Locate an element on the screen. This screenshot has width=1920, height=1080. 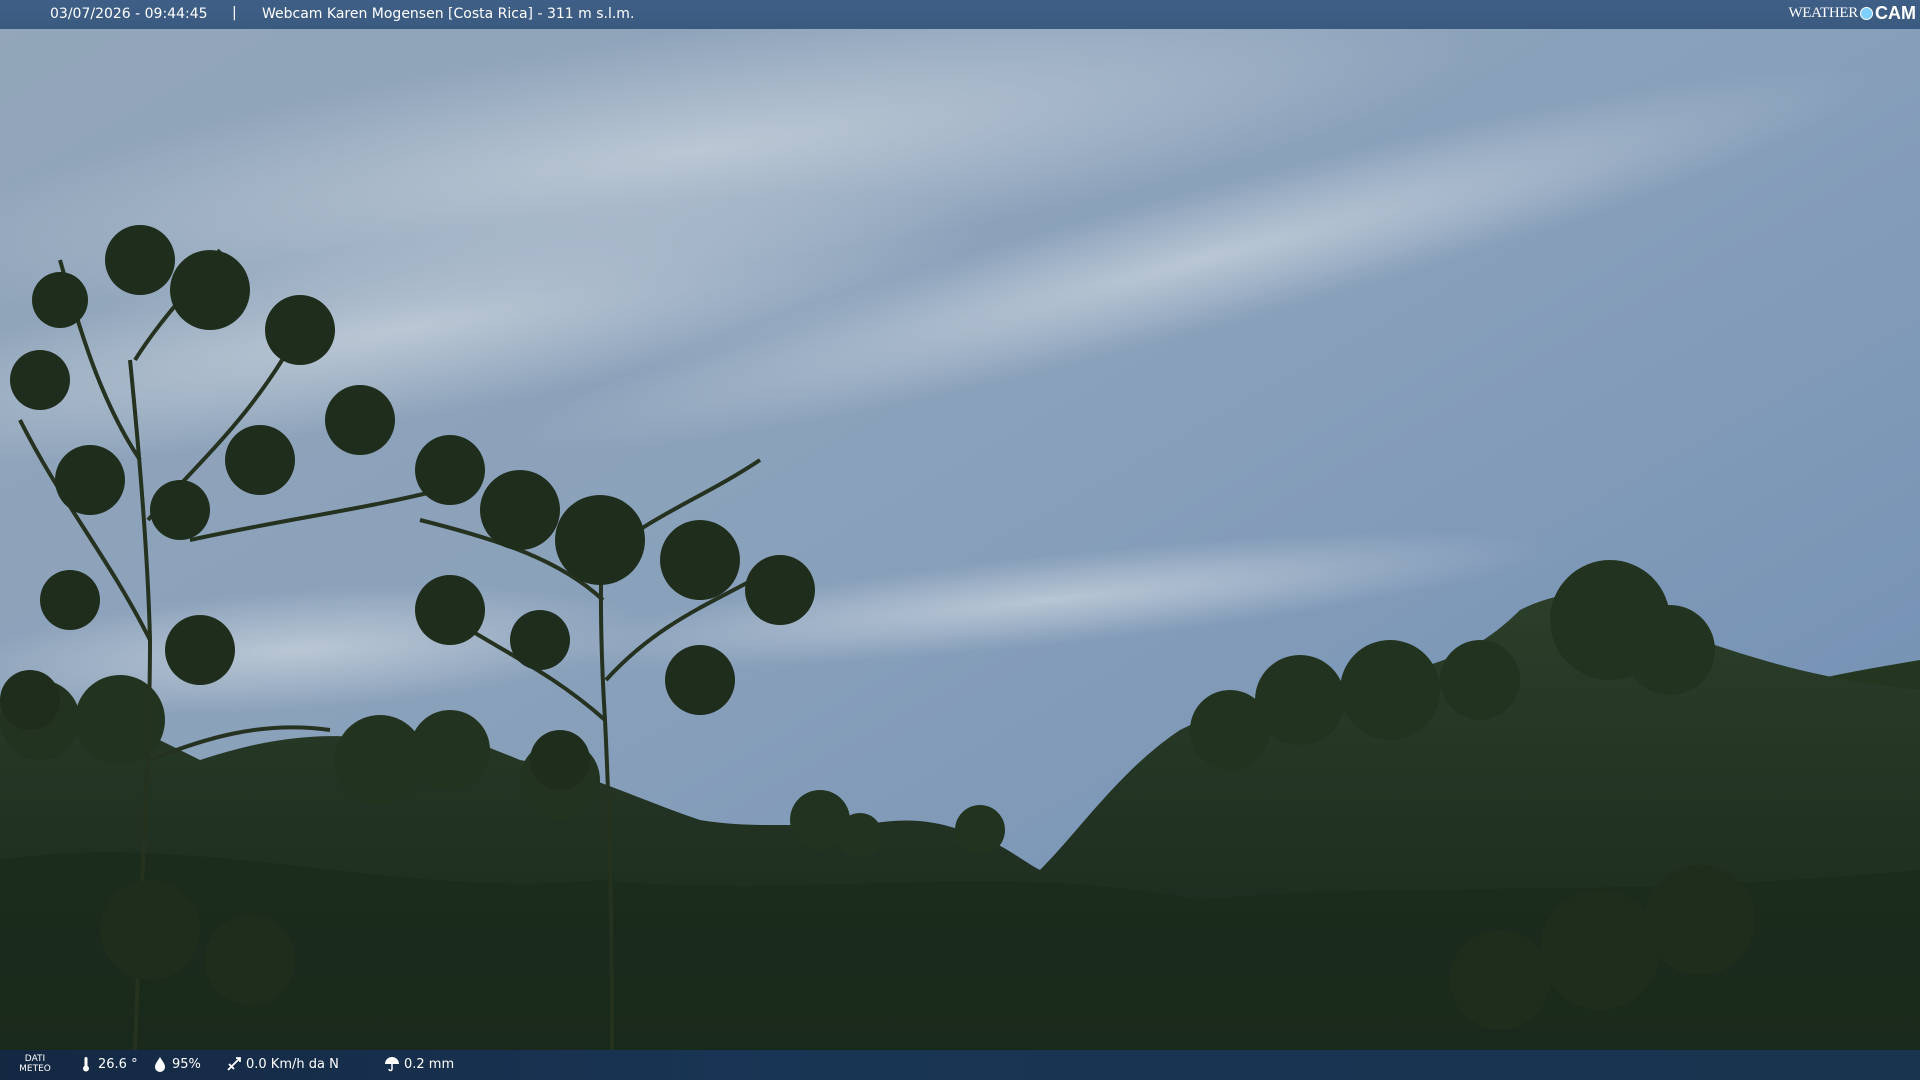
thermometer-icon is located at coordinates (86, 1064).